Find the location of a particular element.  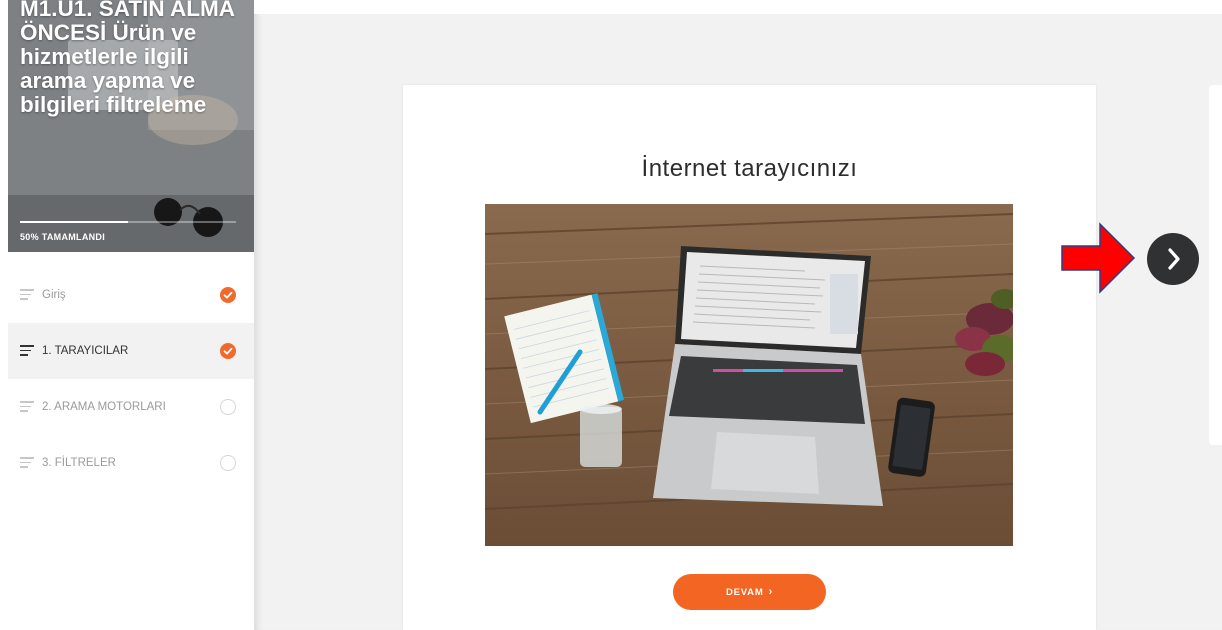

sidebar-item-label: 1. TARAYICILAR is located at coordinates (85, 351).